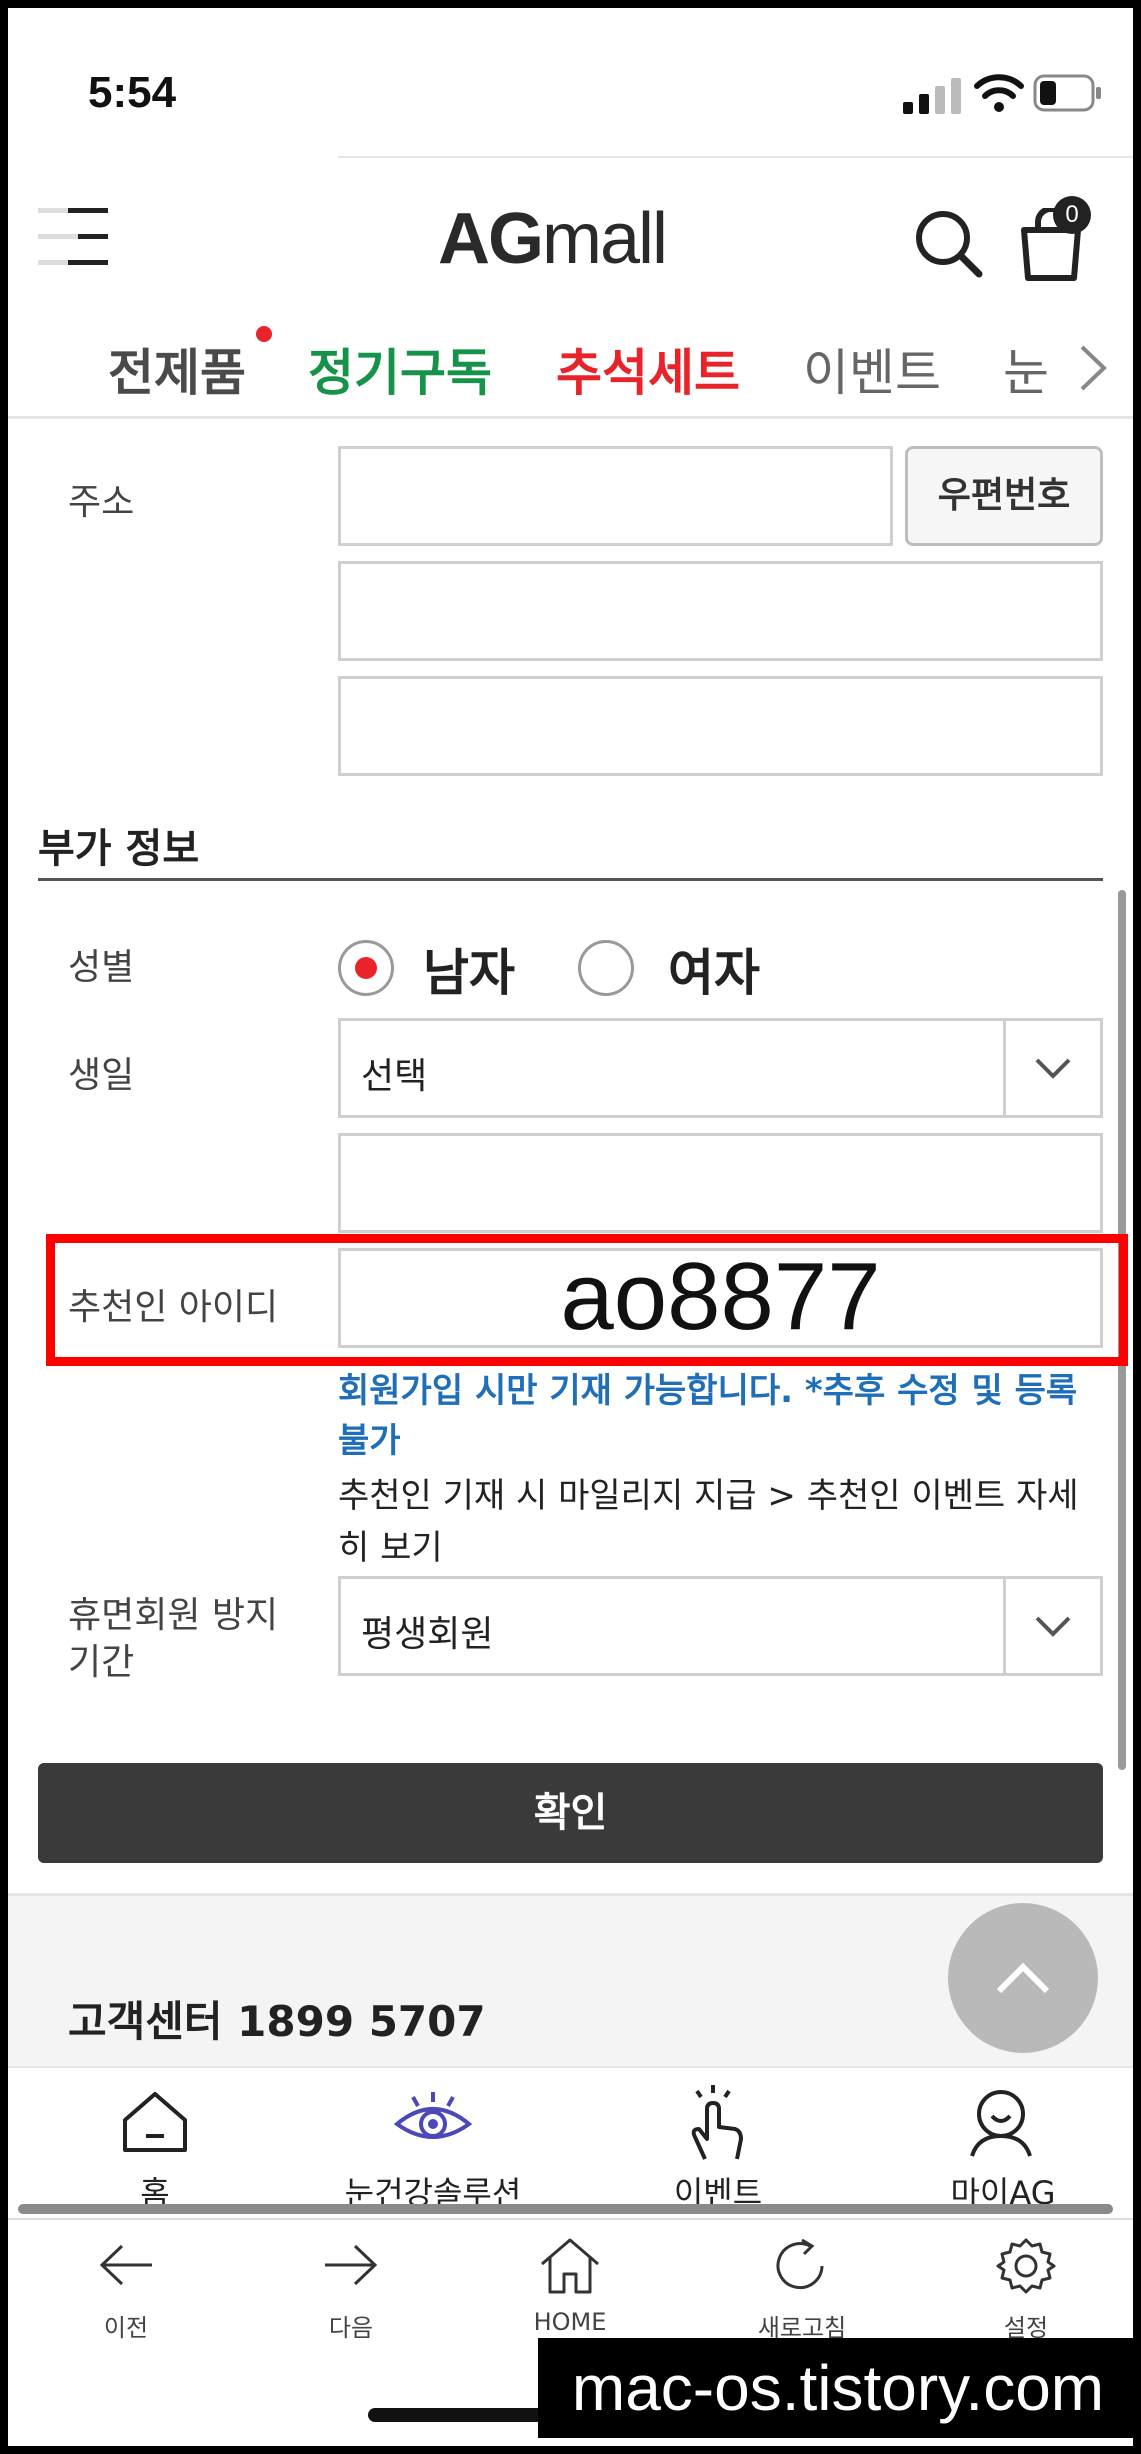 Image resolution: width=1141 pixels, height=2454 pixels. I want to click on category-event: 이벤트, so click(872, 369).